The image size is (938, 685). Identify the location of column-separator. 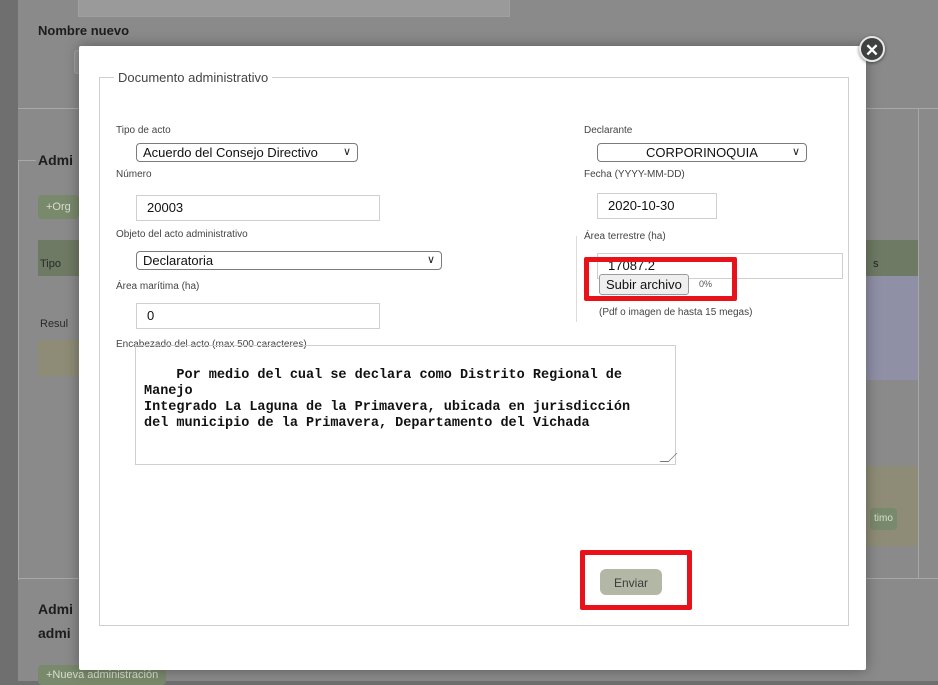
(576, 279).